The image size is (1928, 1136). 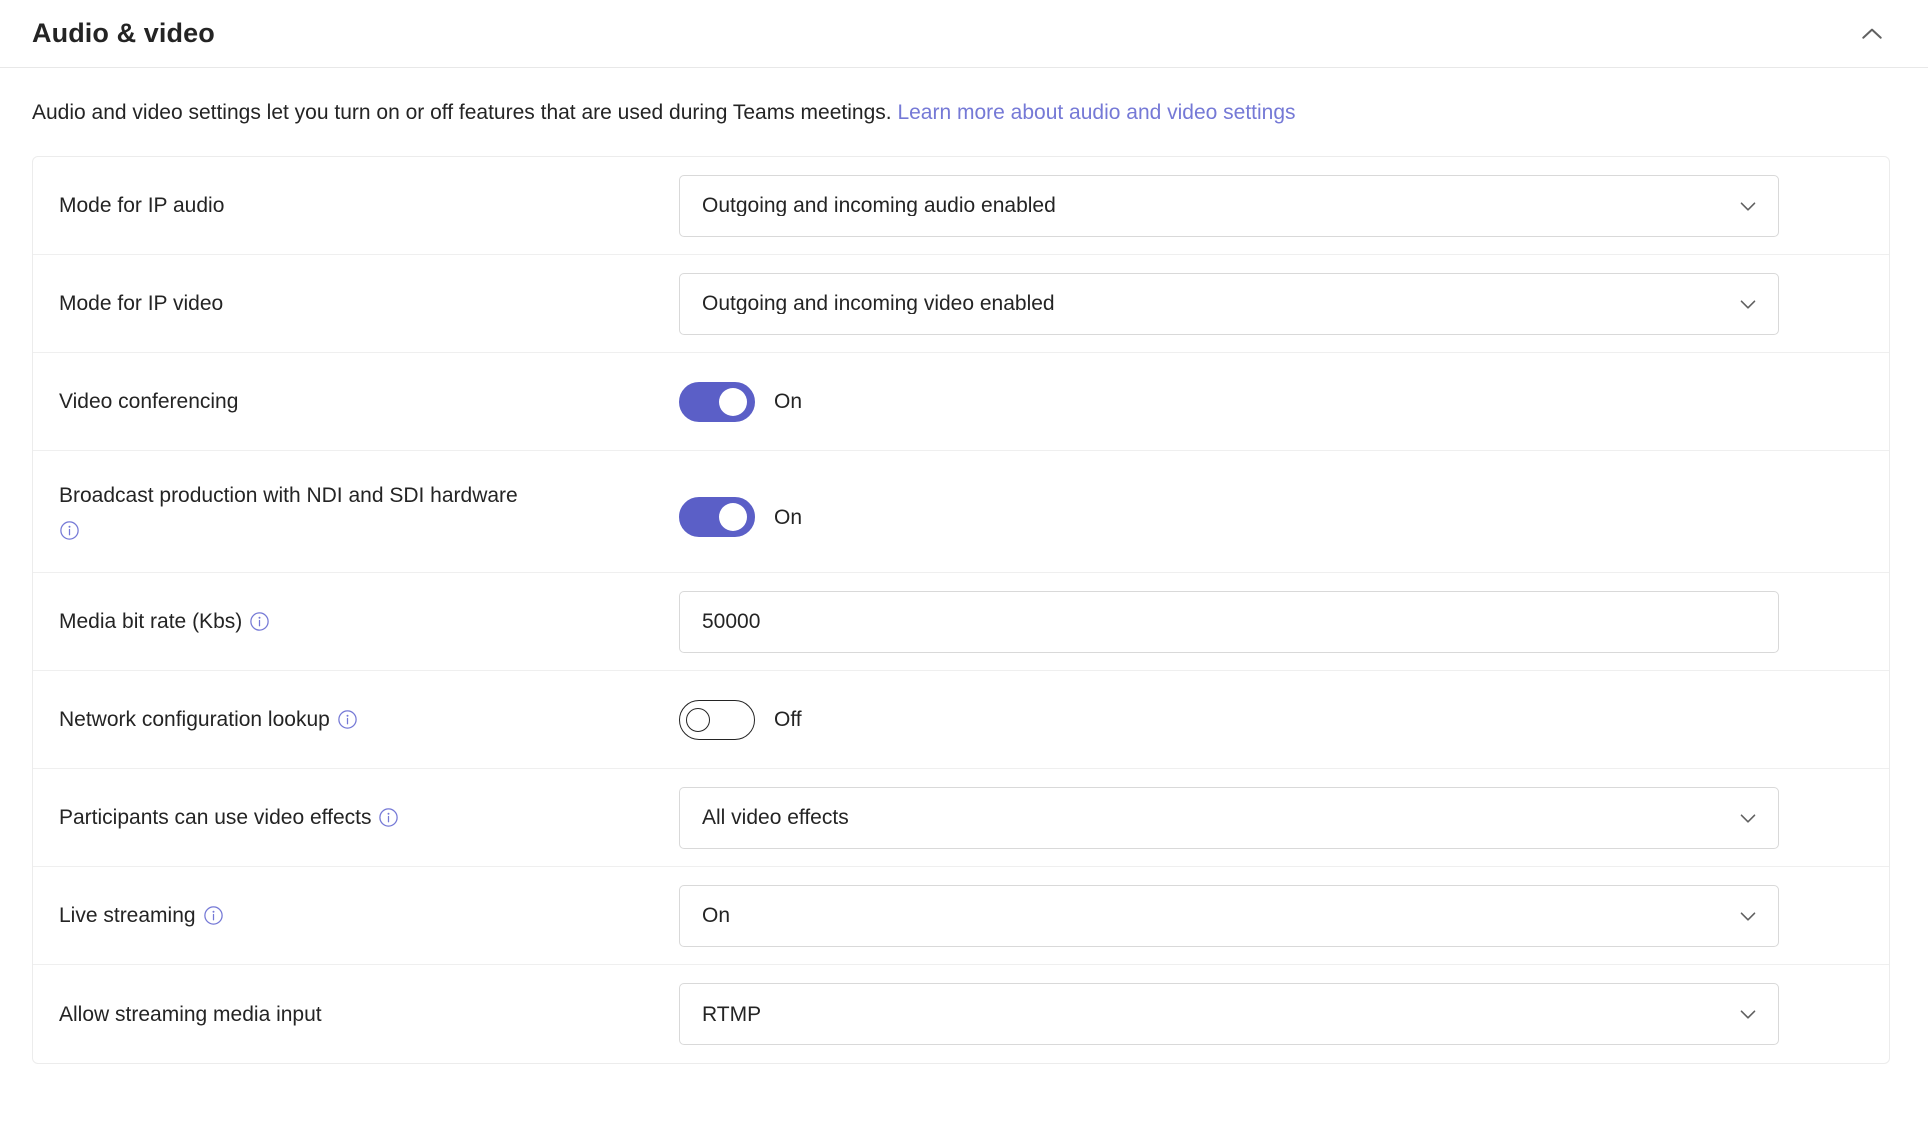 What do you see at coordinates (1229, 817) in the screenshot?
I see `participants-video-effects-dropdown: All video effects` at bounding box center [1229, 817].